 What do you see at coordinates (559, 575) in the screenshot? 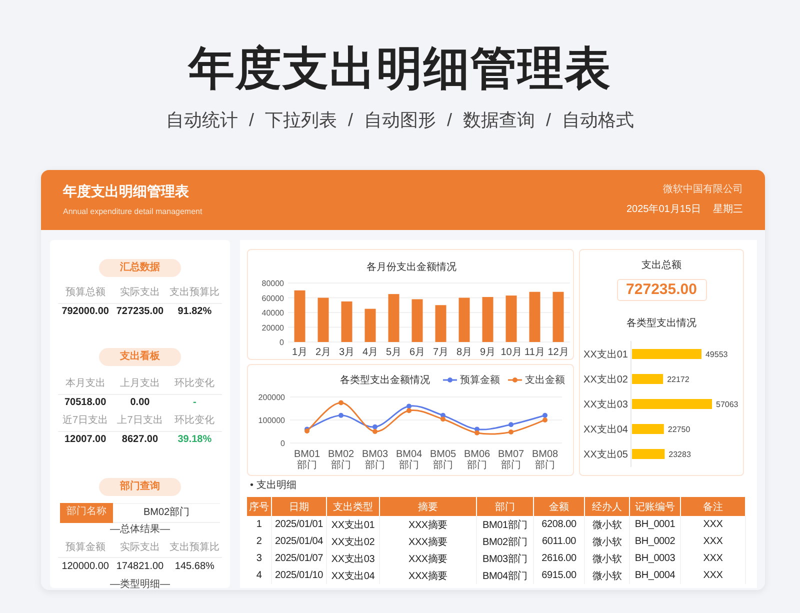
I see `table-cell: 6915.00` at bounding box center [559, 575].